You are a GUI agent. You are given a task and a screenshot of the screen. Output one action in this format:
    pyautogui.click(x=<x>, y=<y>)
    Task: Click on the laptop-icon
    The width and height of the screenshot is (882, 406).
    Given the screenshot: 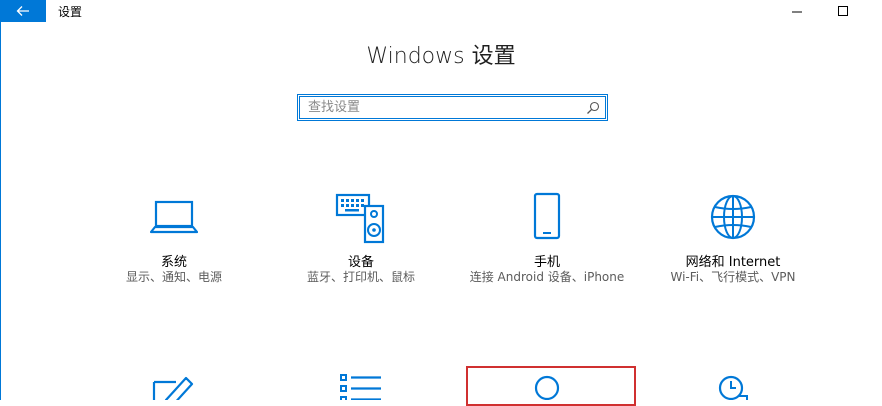 What is the action you would take?
    pyautogui.click(x=174, y=217)
    